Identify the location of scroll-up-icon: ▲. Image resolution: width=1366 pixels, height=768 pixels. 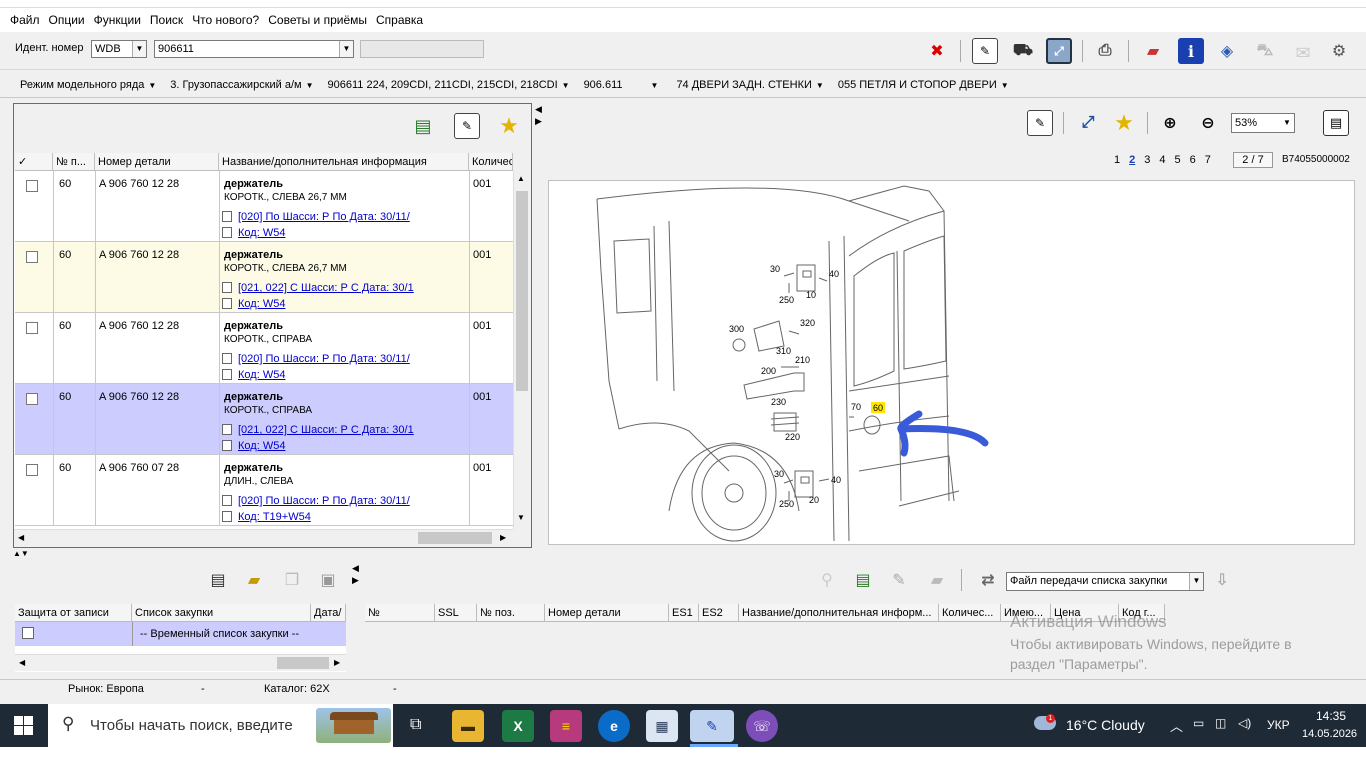
(521, 178).